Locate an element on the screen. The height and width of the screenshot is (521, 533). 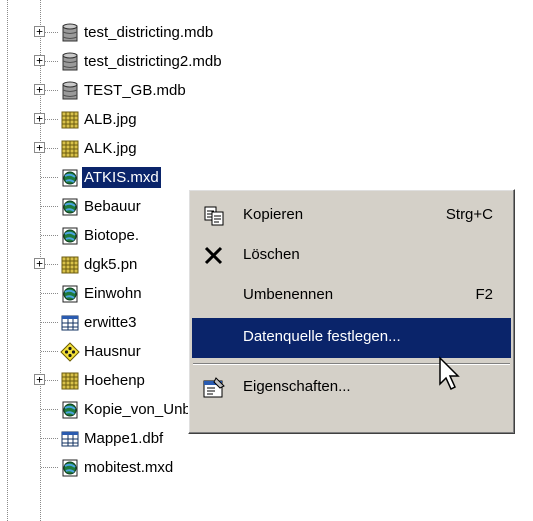
tree-item-label: erwitte3 is located at coordinates (110, 322).